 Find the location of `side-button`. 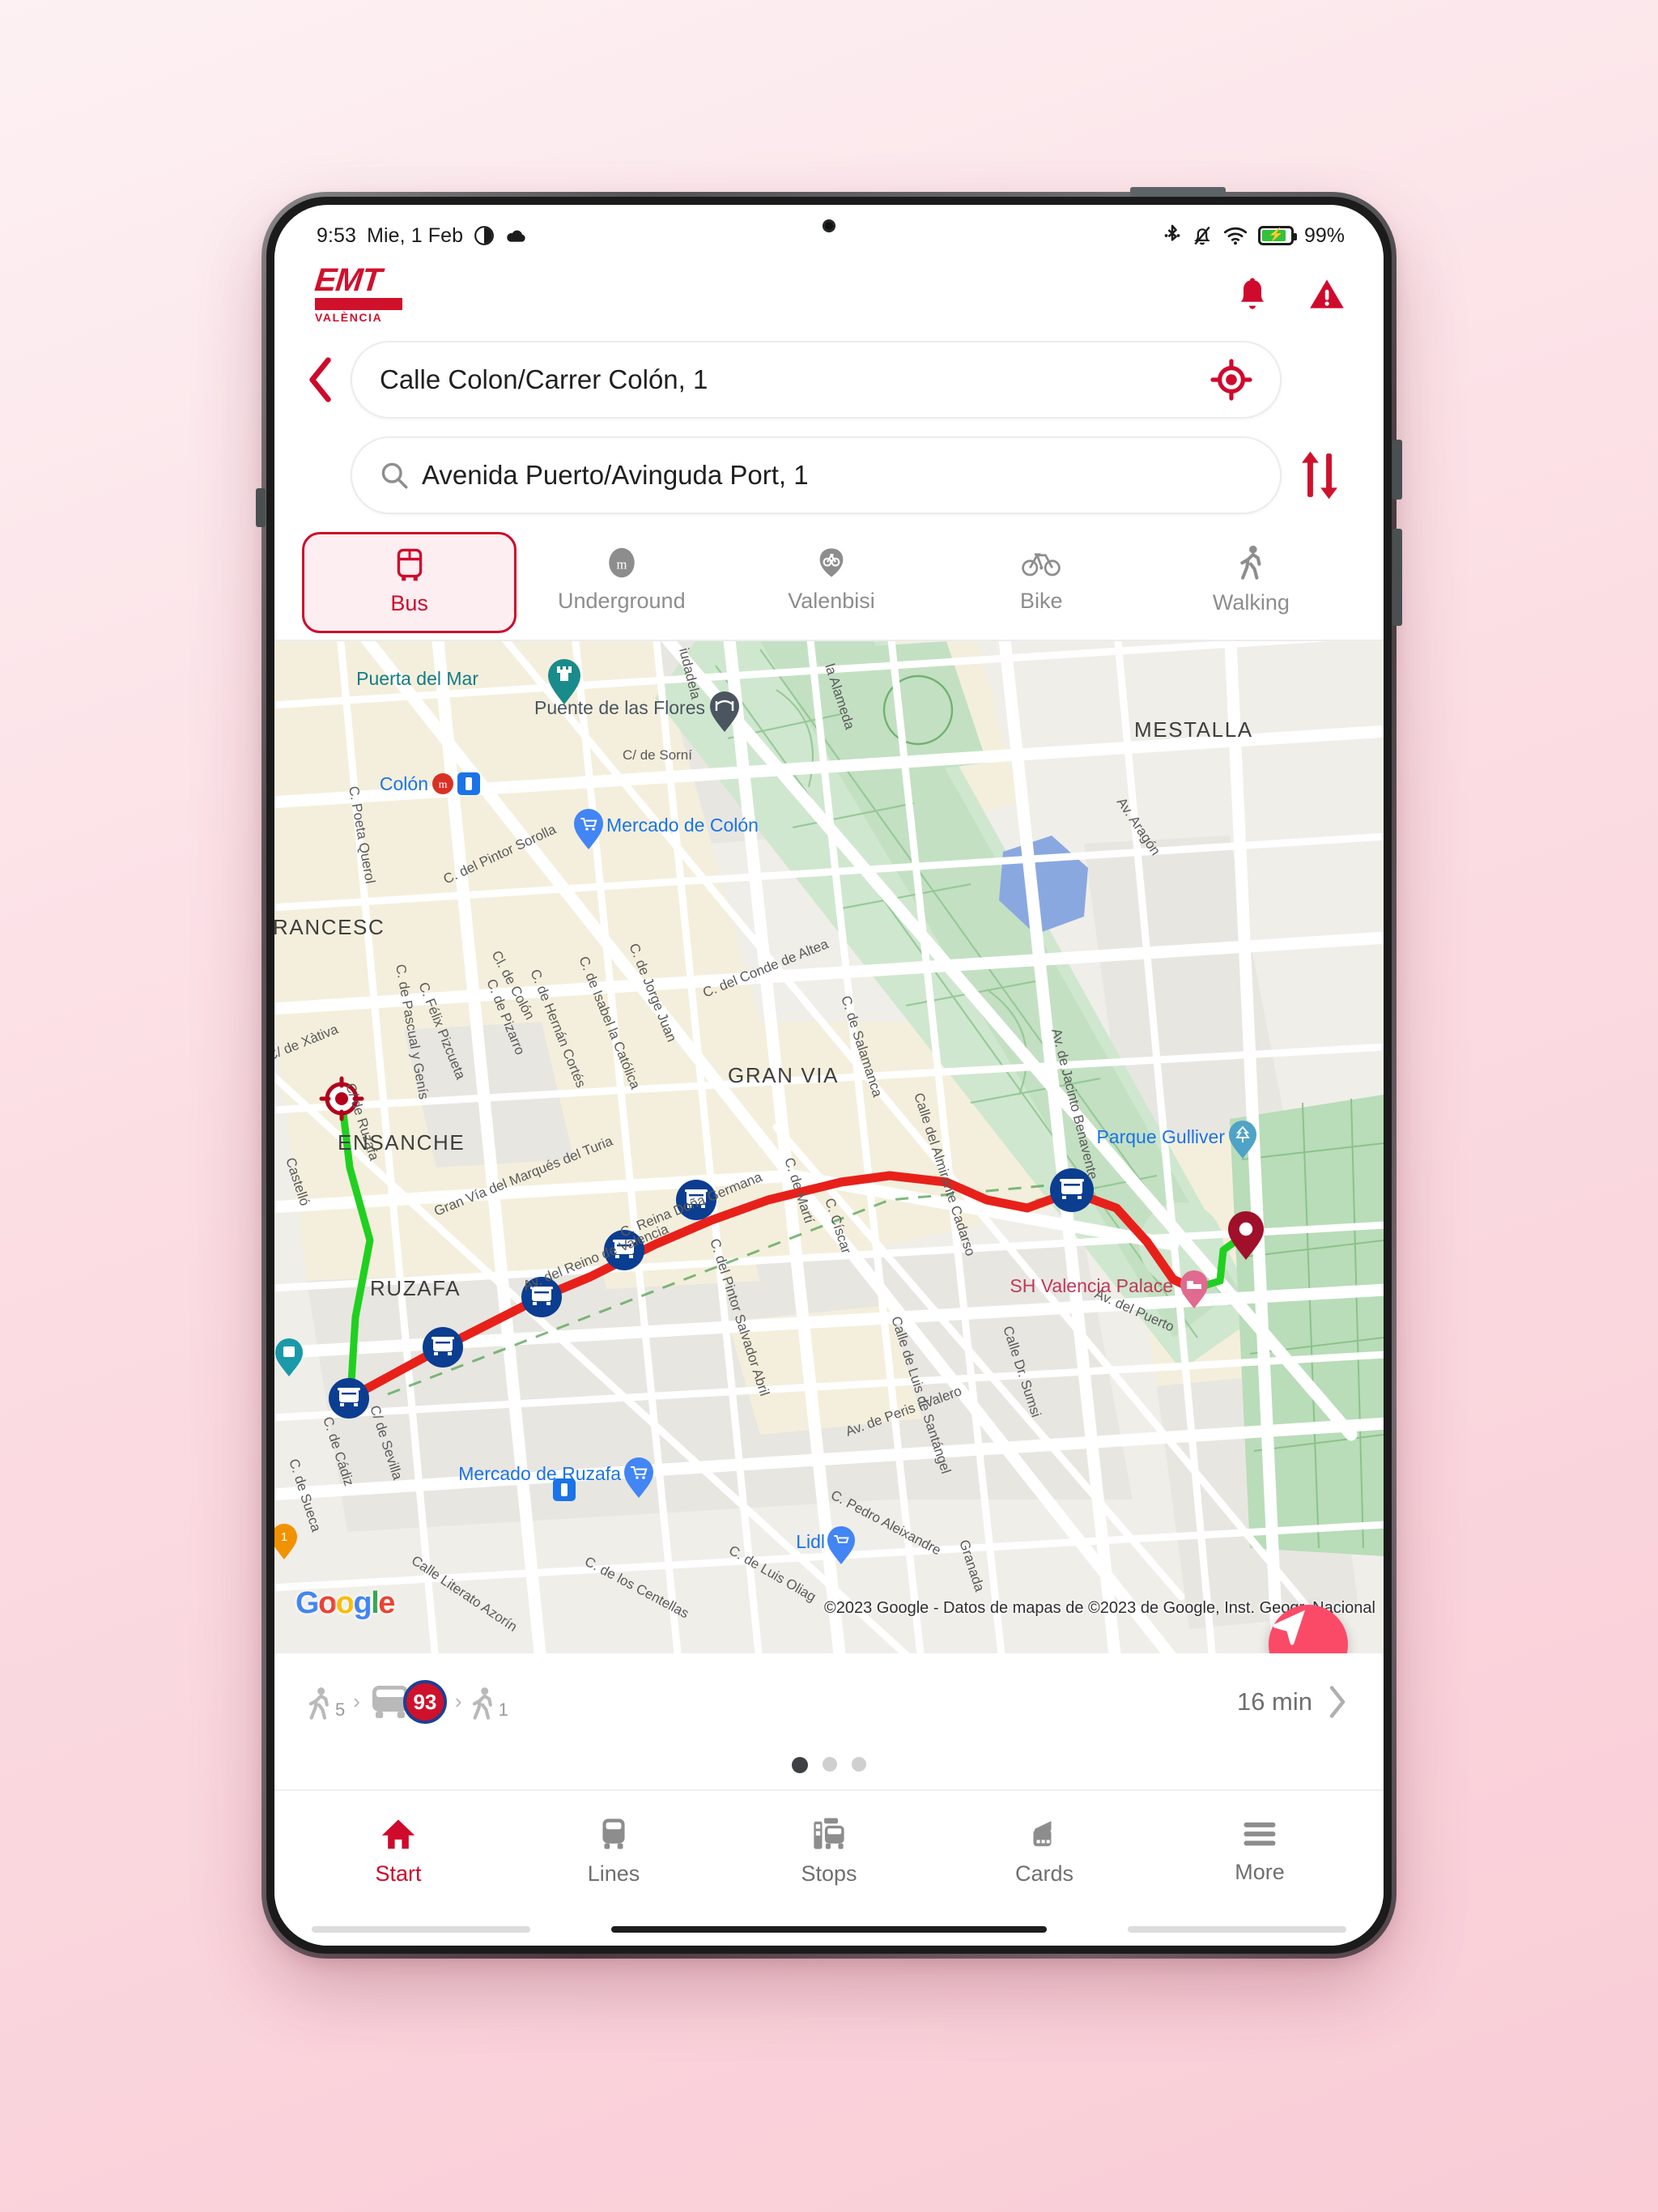

side-button is located at coordinates (261, 508).